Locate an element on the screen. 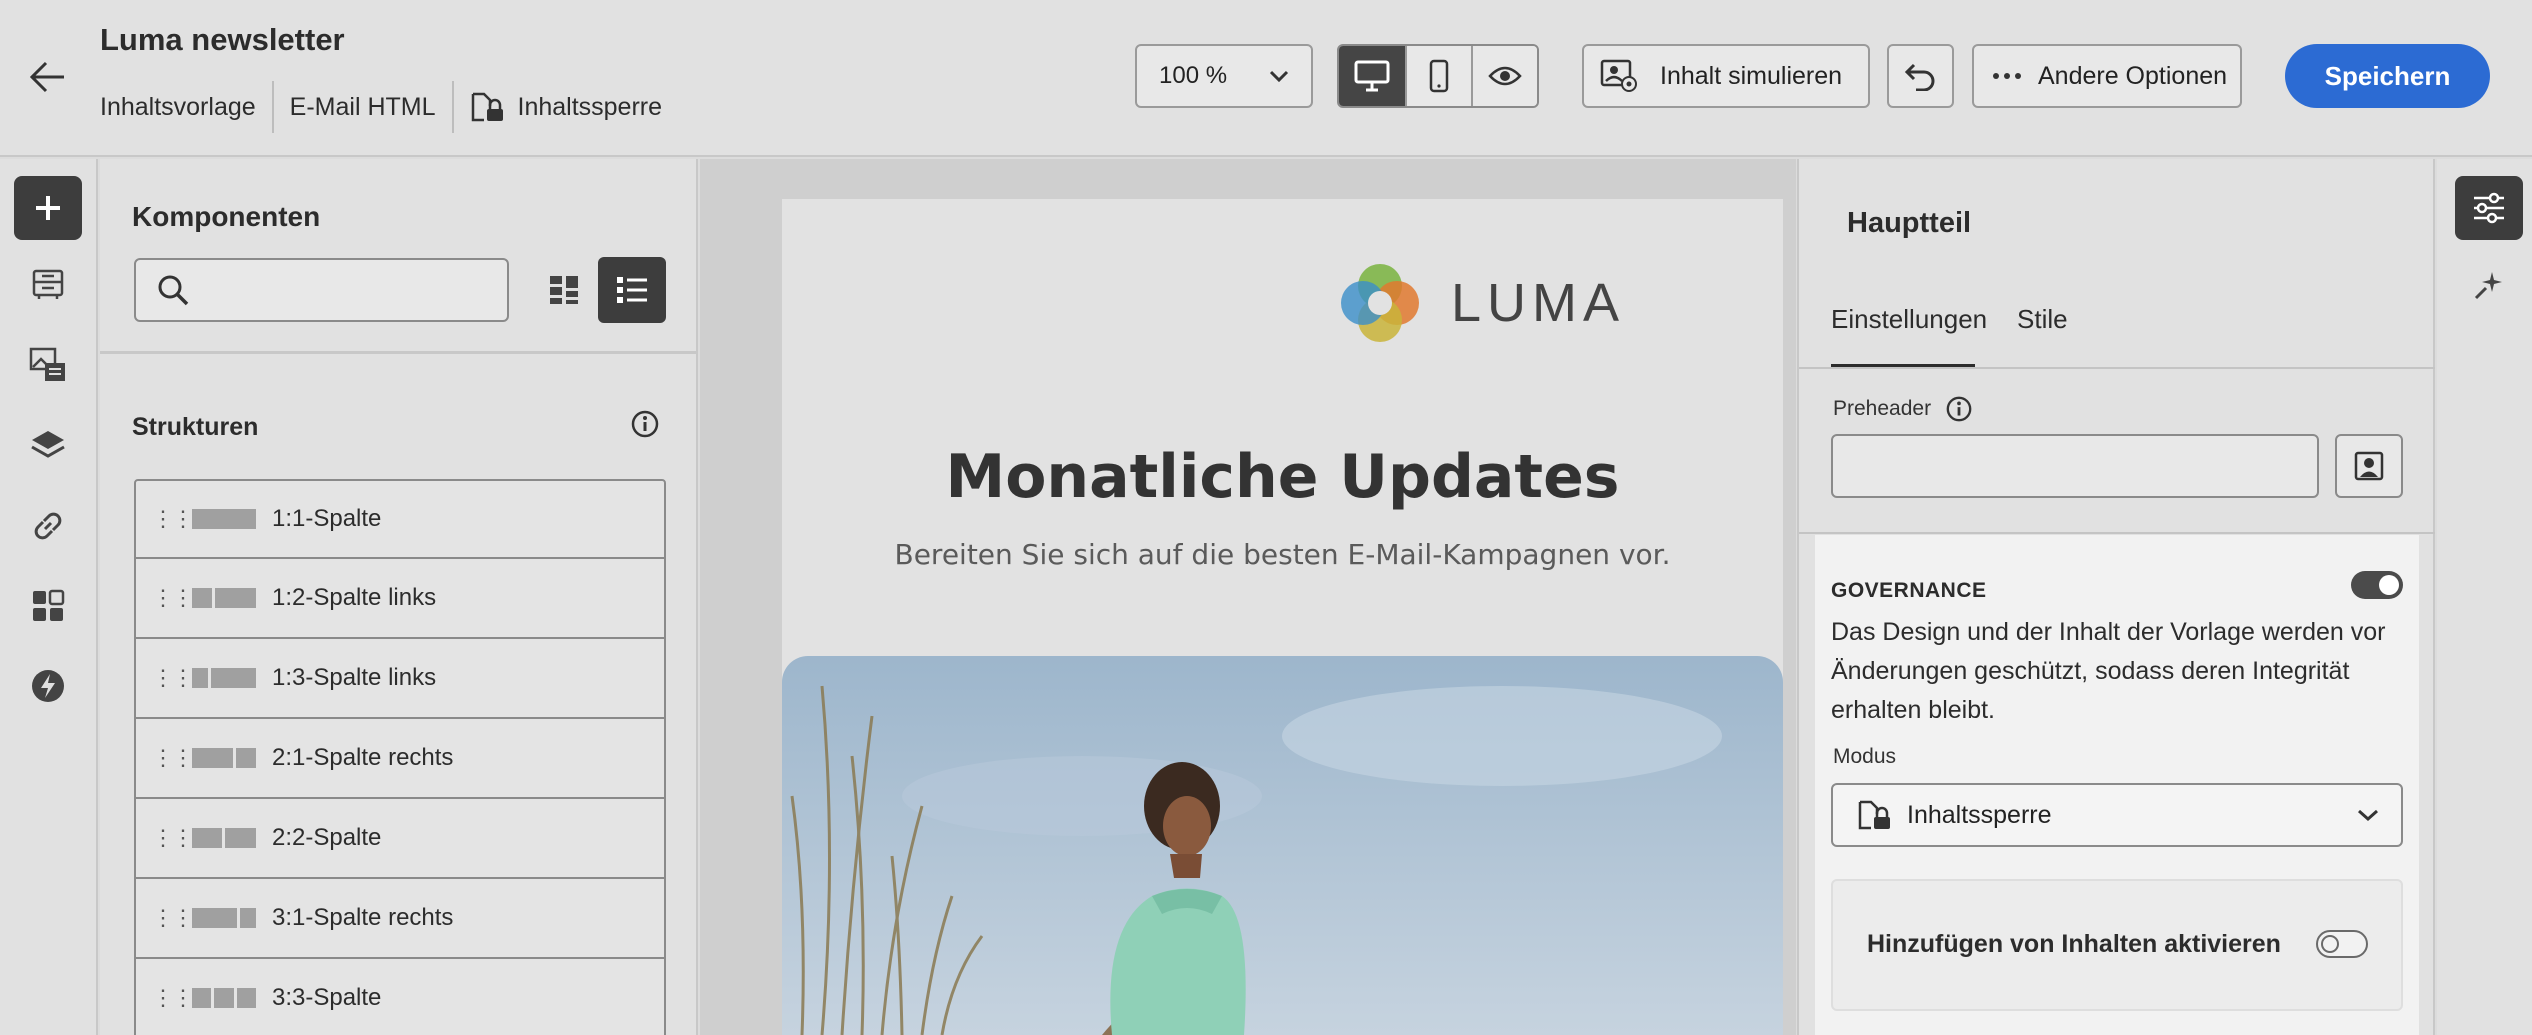 The image size is (2532, 1035). simulate-icon is located at coordinates (1618, 75).